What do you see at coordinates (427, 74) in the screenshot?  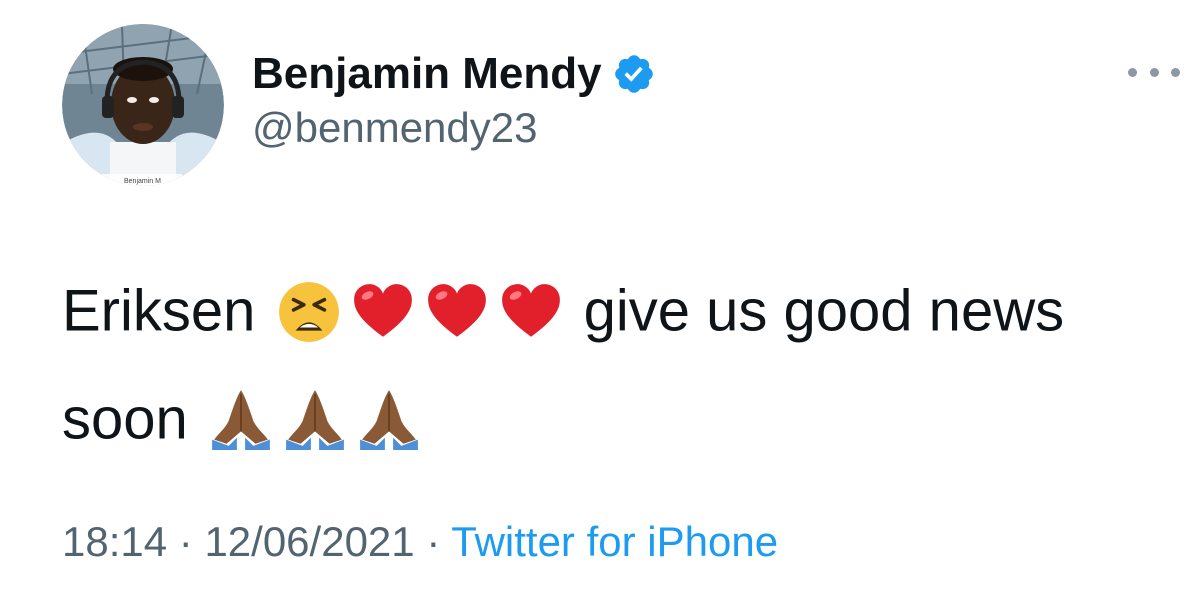 I see `display-name: Benjamin Mendy` at bounding box center [427, 74].